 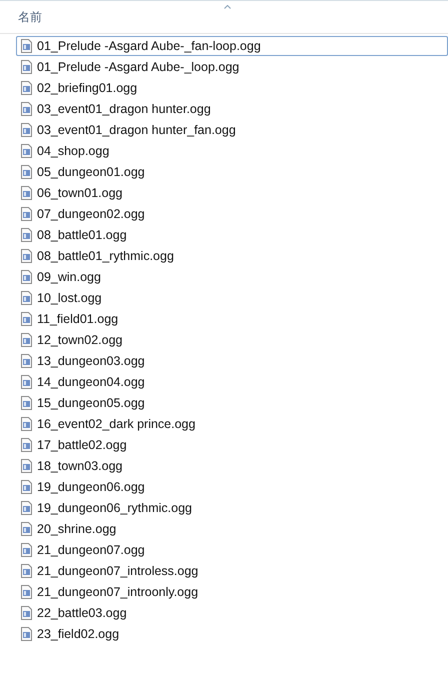 What do you see at coordinates (232, 88) in the screenshot?
I see `file-row: 02_briefing01.ogg` at bounding box center [232, 88].